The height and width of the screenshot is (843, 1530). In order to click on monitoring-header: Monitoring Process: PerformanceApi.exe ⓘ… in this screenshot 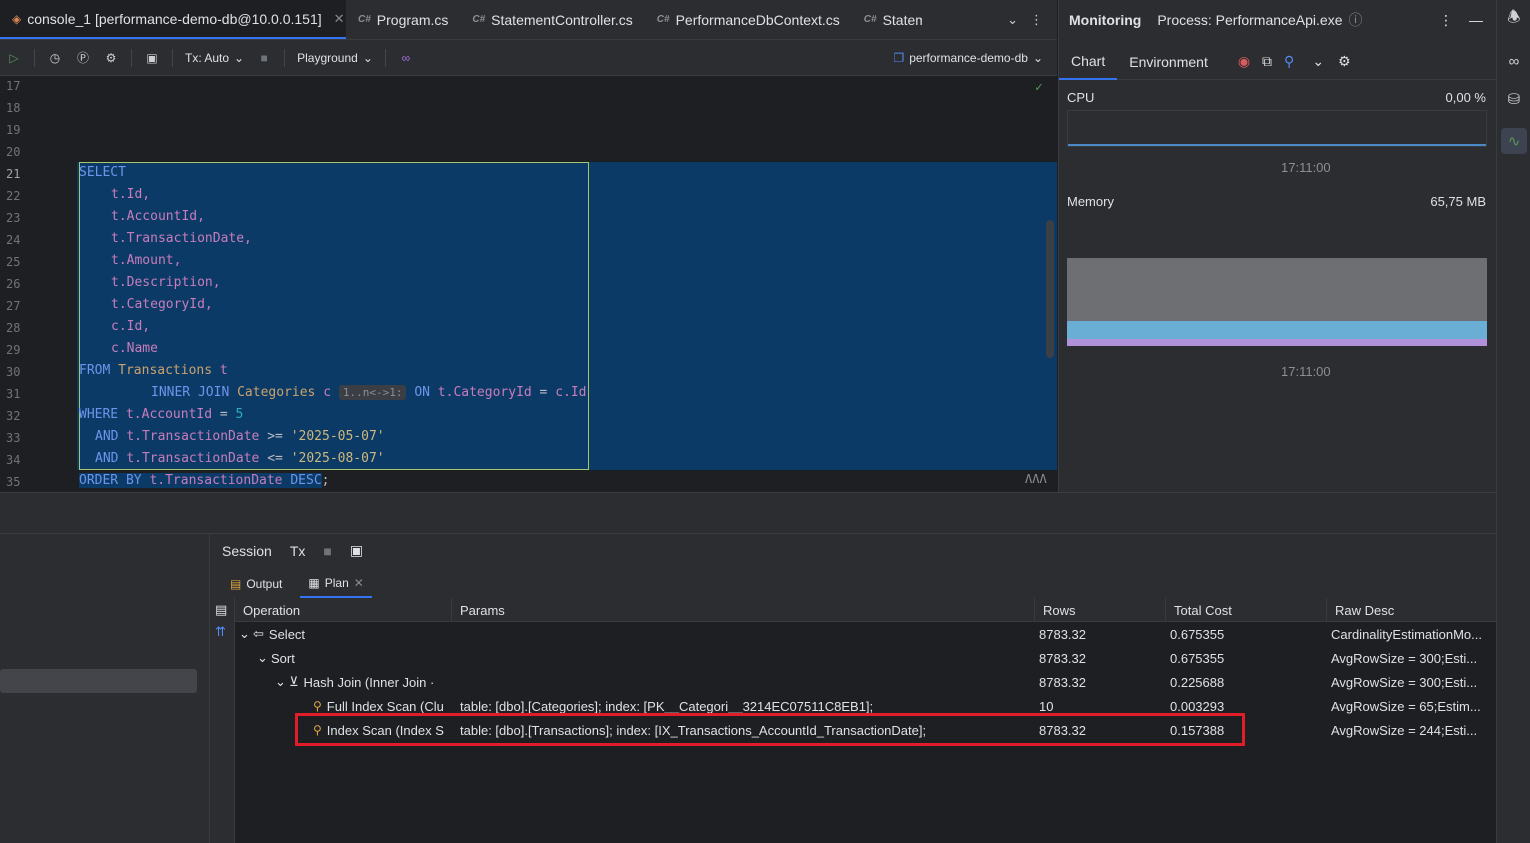, I will do `click(1278, 20)`.